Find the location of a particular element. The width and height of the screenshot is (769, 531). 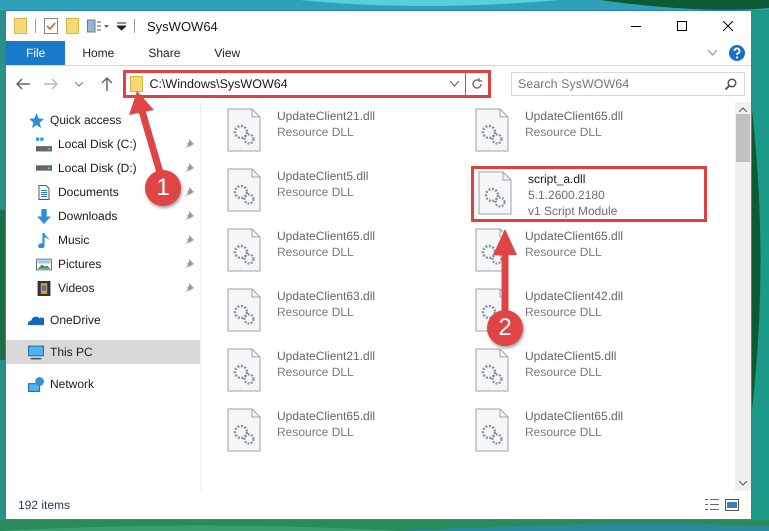

sidebar-item: Local Disk (C:) is located at coordinates (71, 144).